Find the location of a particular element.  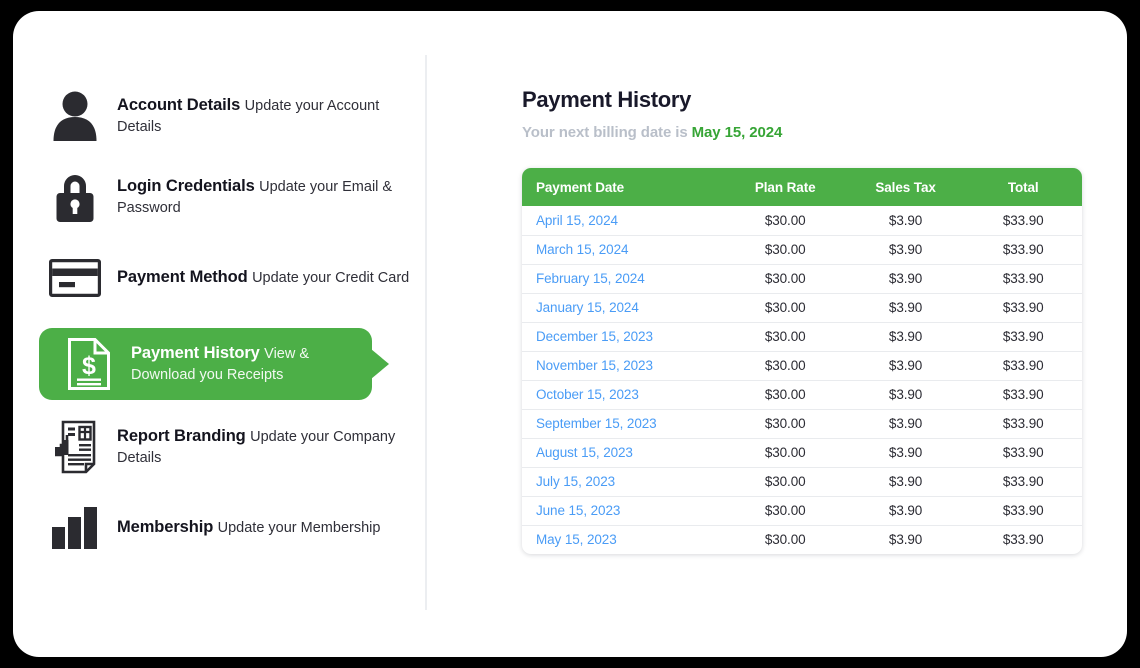

sidebar-item-title: Account Details is located at coordinates (179, 104).